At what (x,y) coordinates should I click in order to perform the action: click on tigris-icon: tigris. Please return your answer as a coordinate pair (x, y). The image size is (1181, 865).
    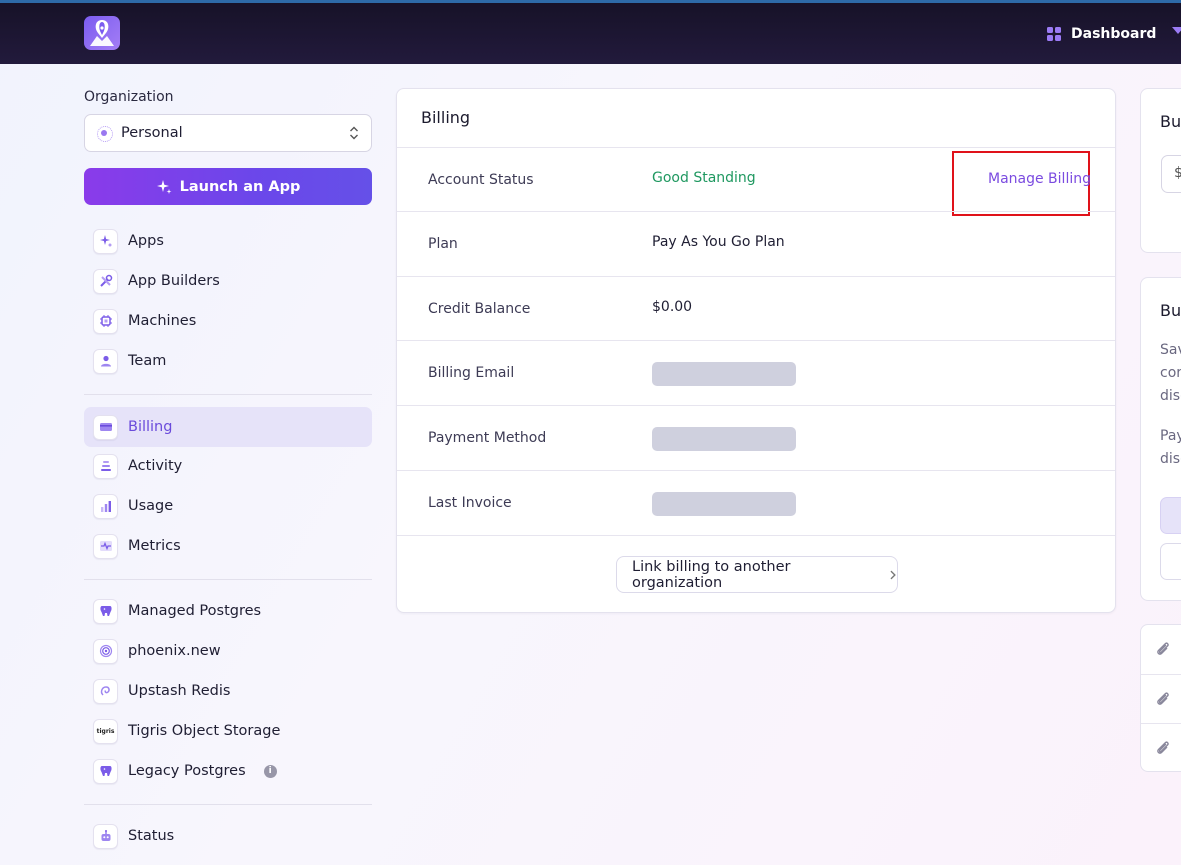
    Looking at the image, I should click on (105, 731).